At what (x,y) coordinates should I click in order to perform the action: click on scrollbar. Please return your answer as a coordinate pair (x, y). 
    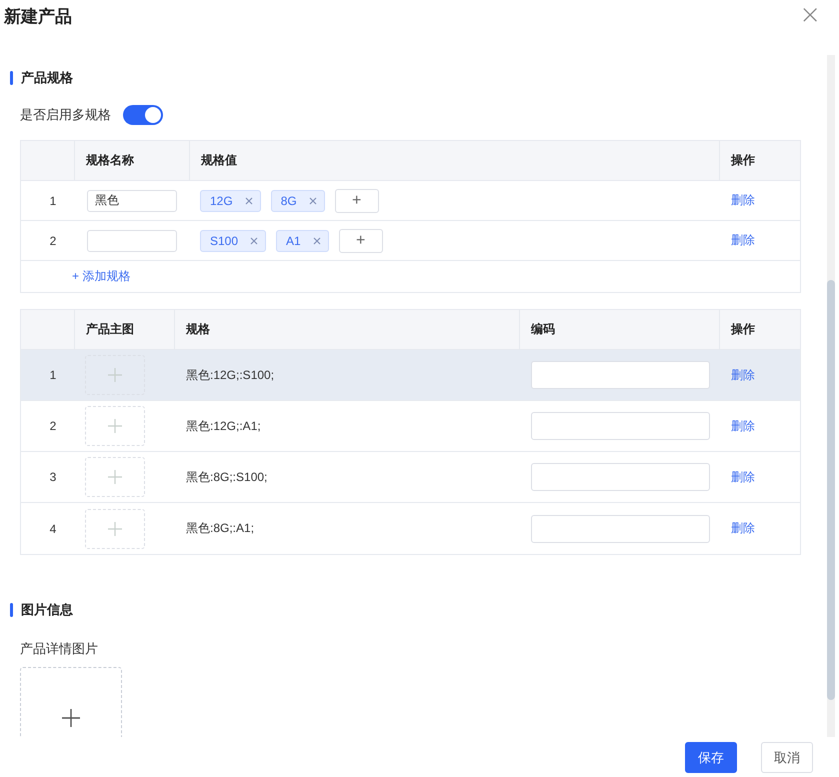
    Looking at the image, I should click on (831, 396).